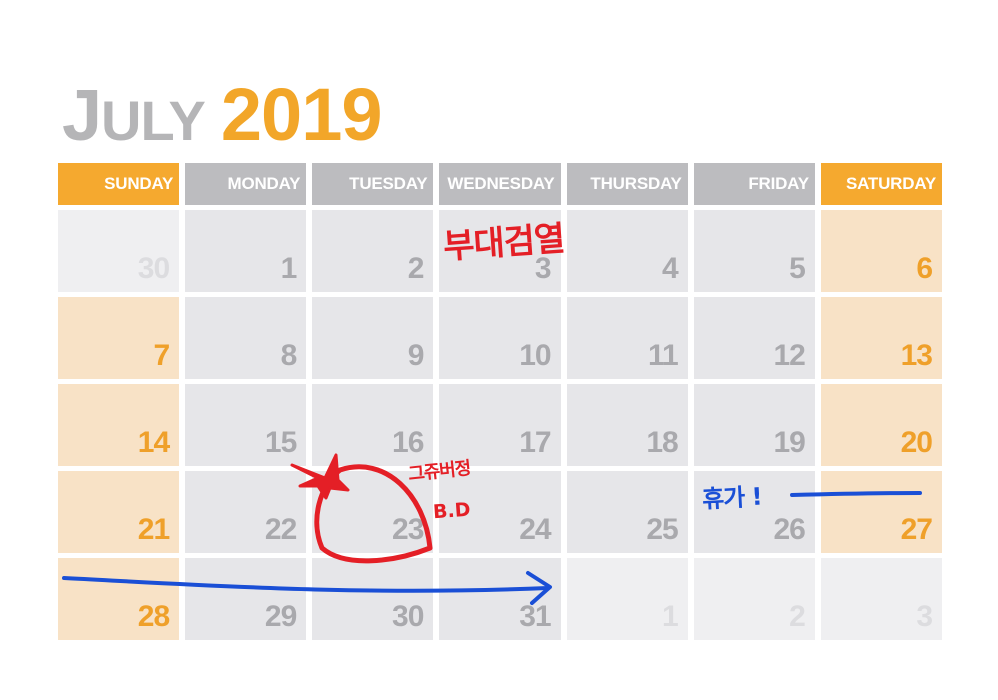 Image resolution: width=998 pixels, height=700 pixels. Describe the element at coordinates (416, 355) in the screenshot. I see `day-number: 9` at that location.